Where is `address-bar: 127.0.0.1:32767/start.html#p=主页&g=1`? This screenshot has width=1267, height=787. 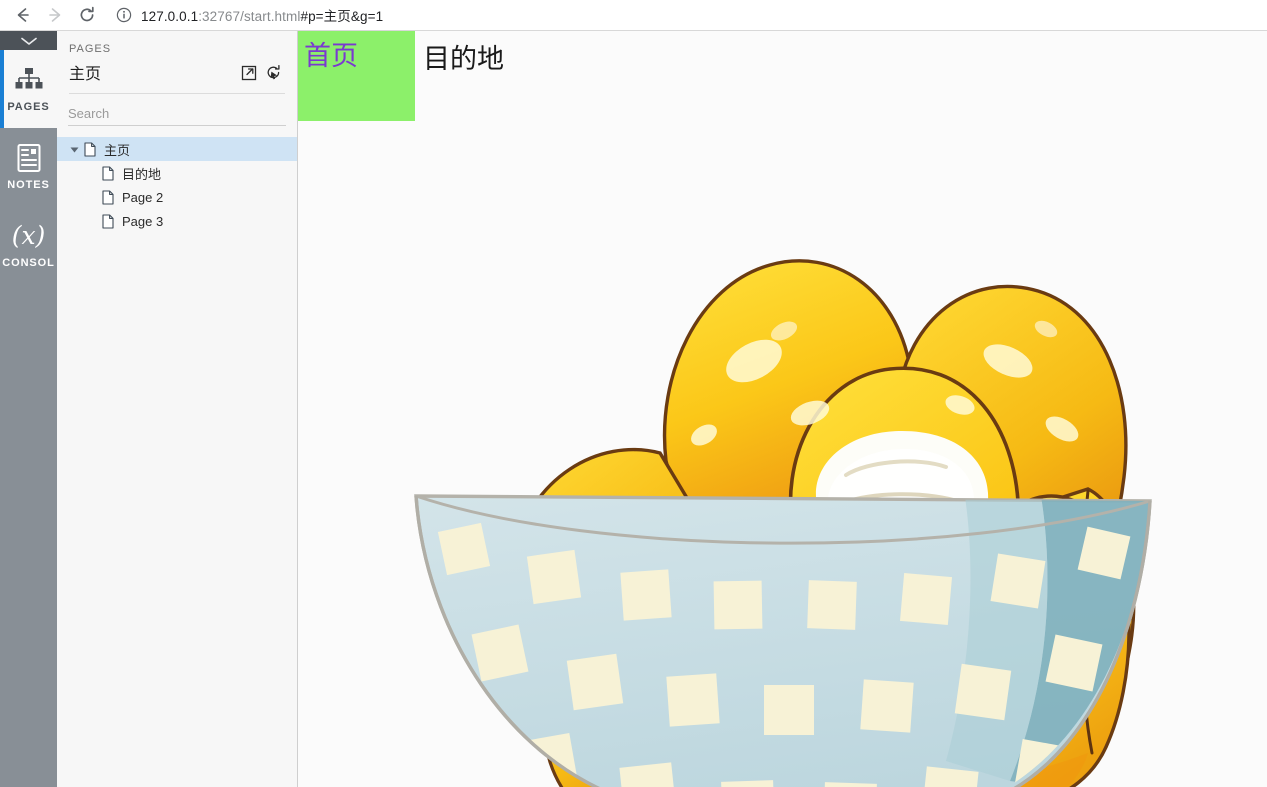 address-bar: 127.0.0.1:32767/start.html#p=主页&g=1 is located at coordinates (683, 15).